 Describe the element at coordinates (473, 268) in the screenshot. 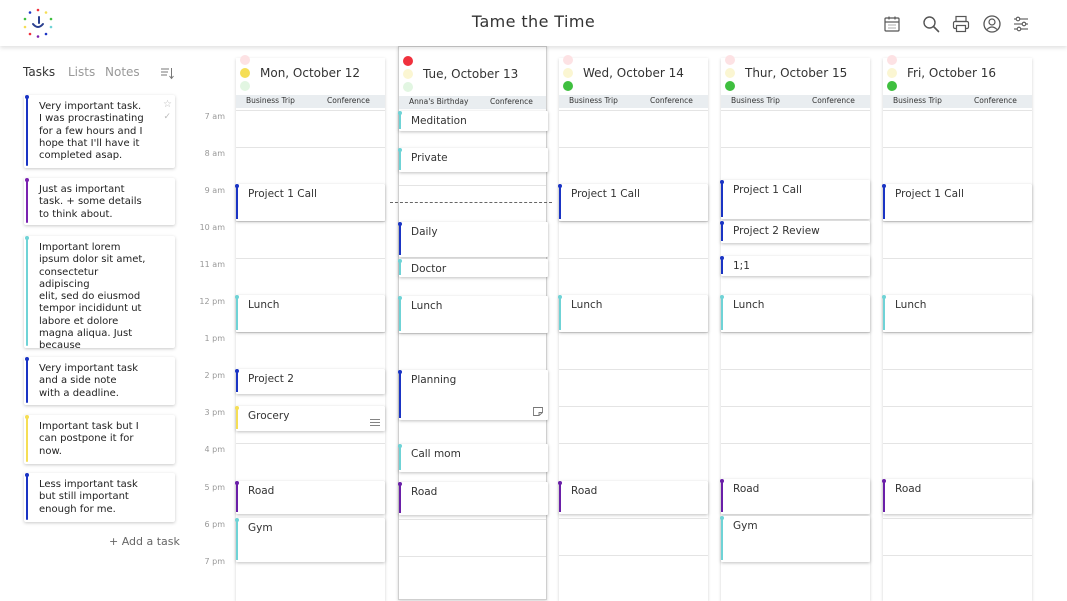

I see `calendar-event: Doctor` at that location.